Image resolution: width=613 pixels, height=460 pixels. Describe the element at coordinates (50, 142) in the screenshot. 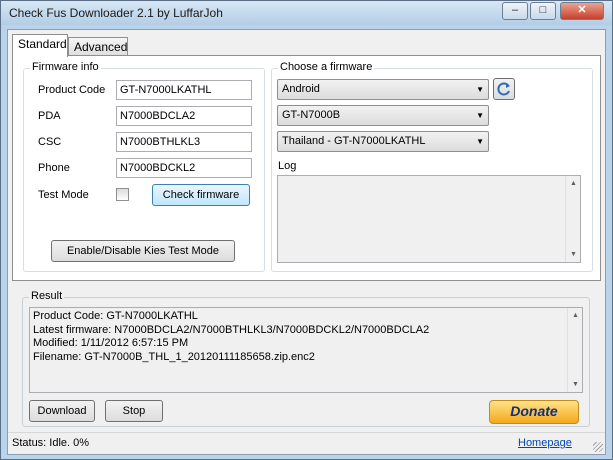

I see `csc-label: CSC` at that location.